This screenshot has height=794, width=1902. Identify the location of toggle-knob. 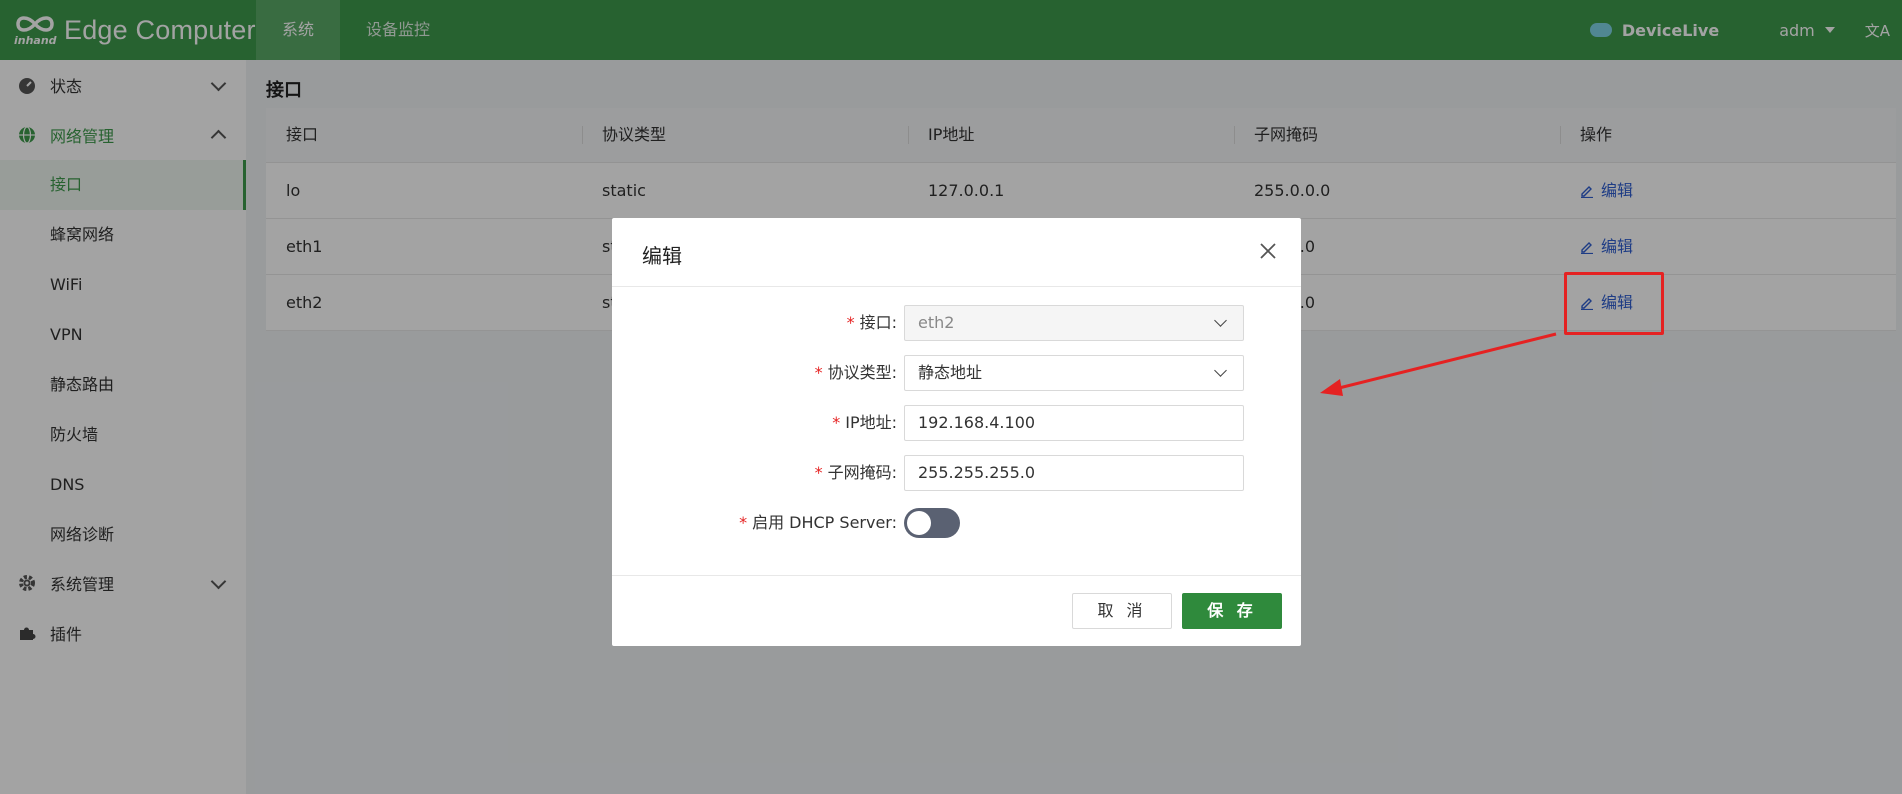
(919, 523).